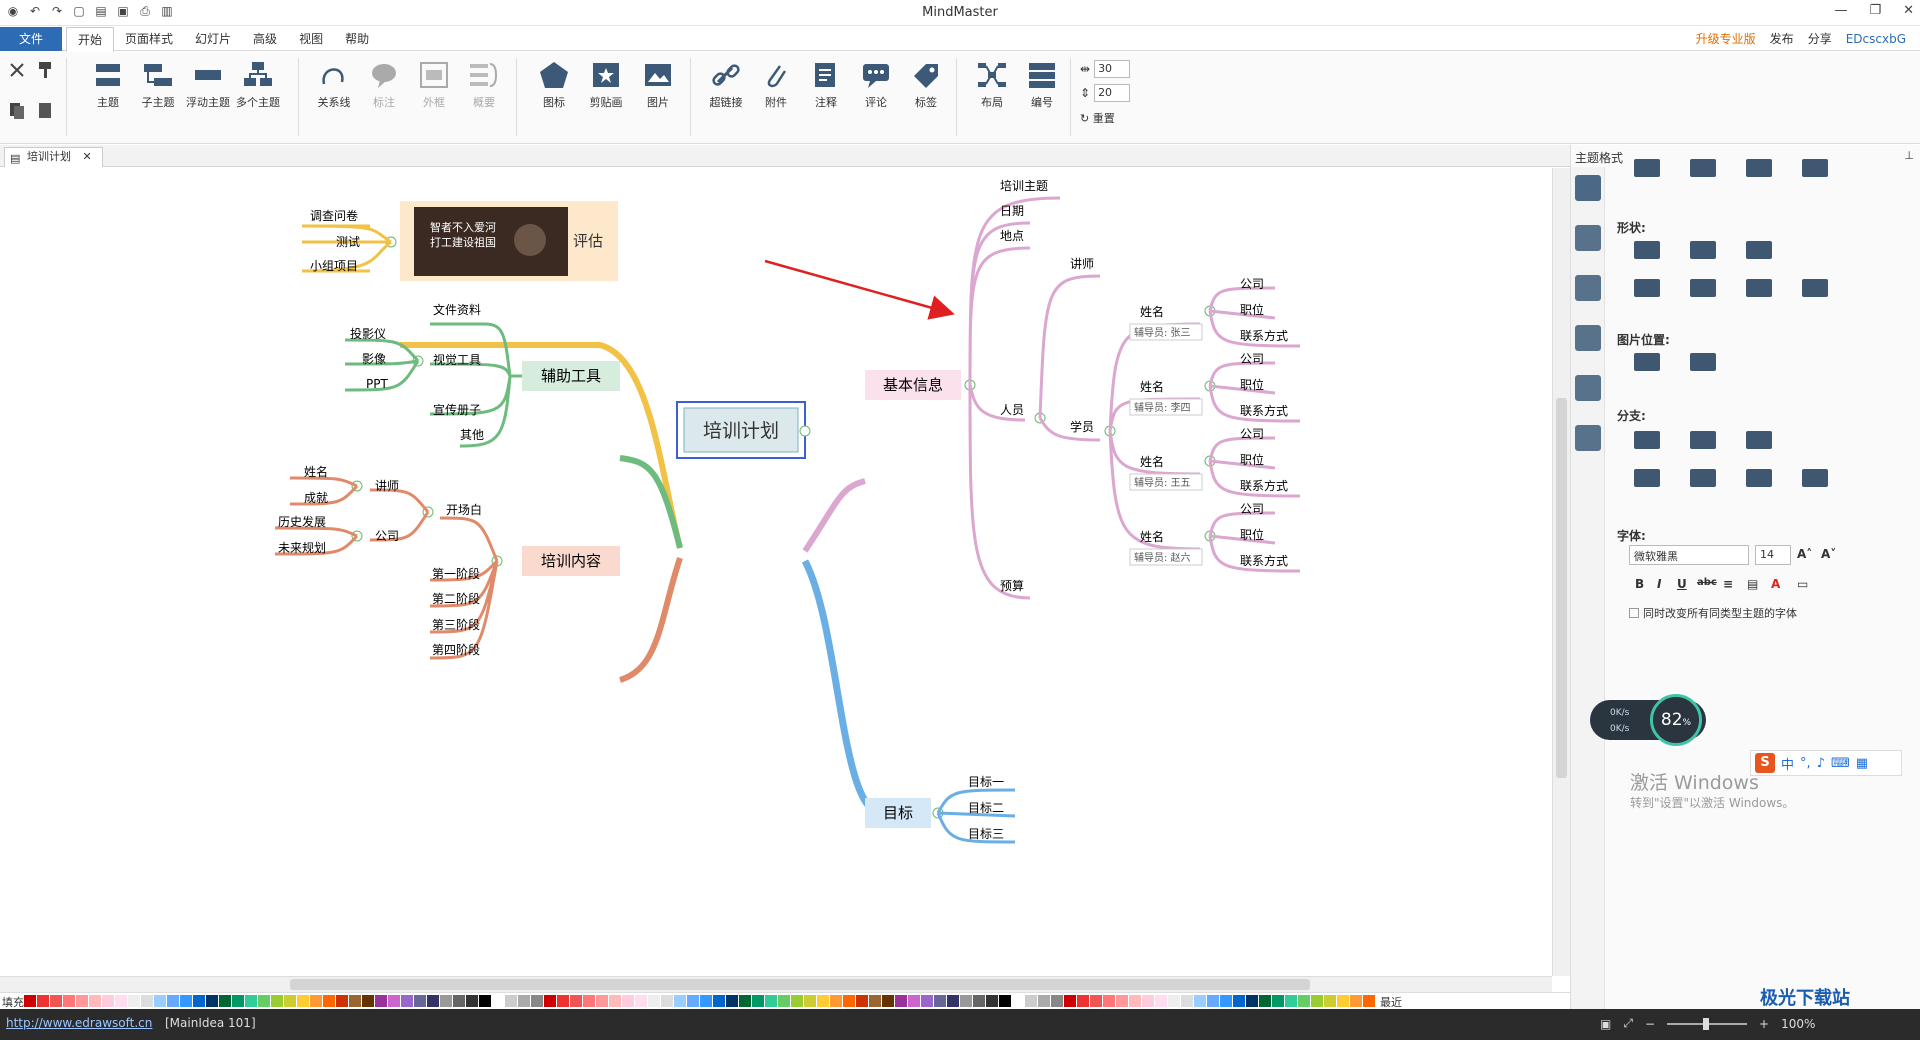 The height and width of the screenshot is (1040, 1920). I want to click on subtopic-button: 子主题, so click(158, 85).